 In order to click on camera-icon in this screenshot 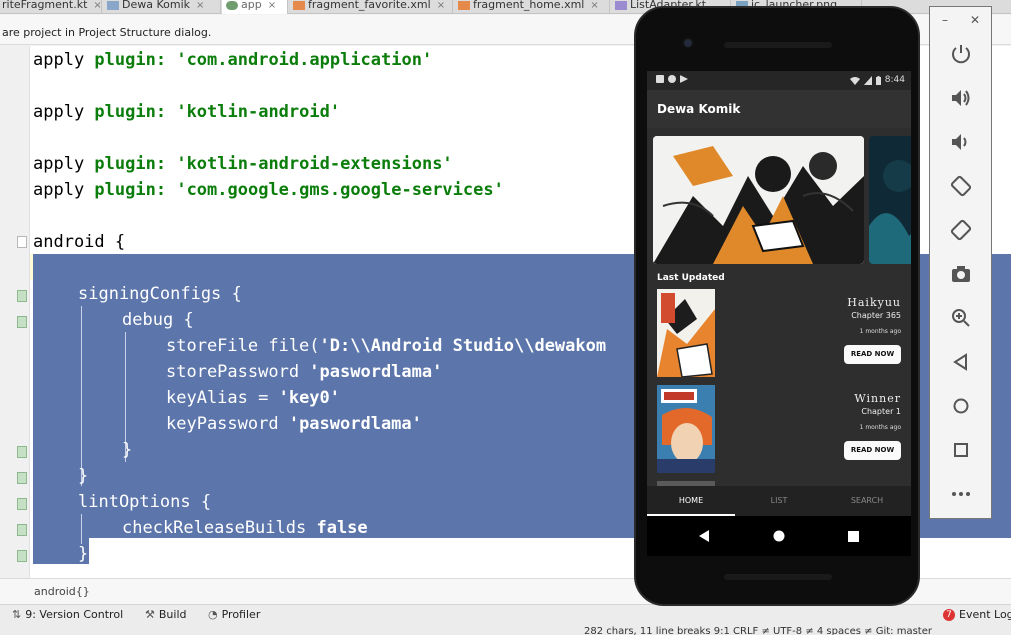, I will do `click(961, 274)`.